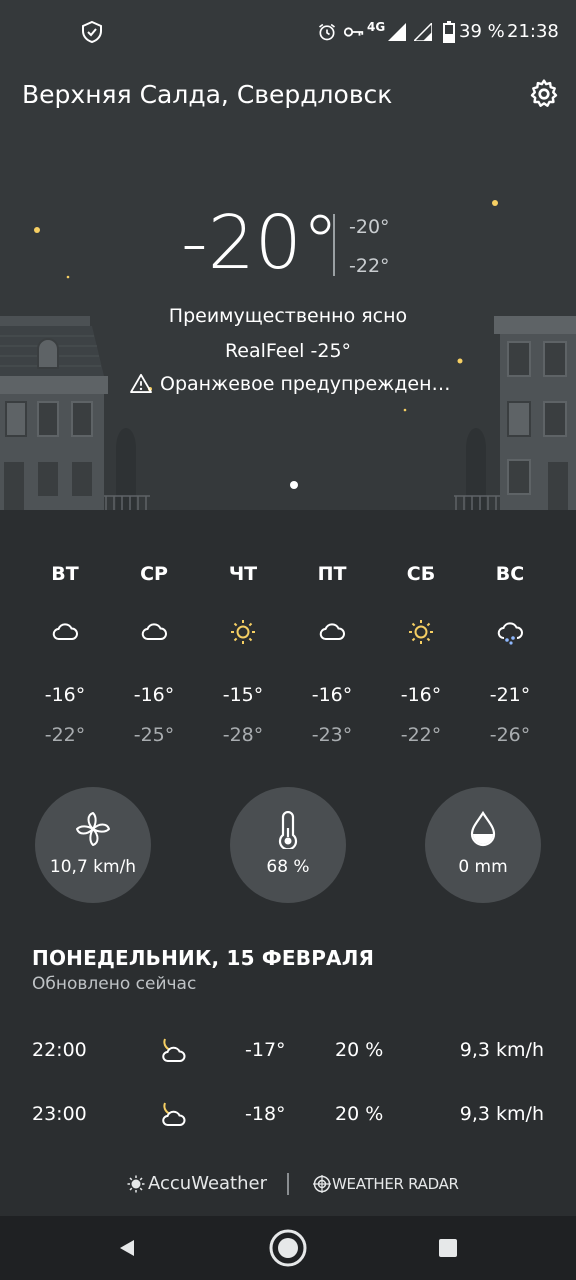 The width and height of the screenshot is (576, 1280). I want to click on battery-icon, so click(449, 32).